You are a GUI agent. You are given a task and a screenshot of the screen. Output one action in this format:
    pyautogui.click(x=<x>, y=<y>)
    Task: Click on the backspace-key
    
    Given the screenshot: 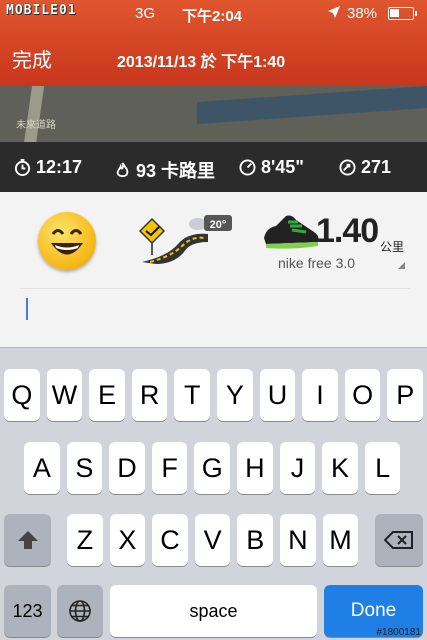 What is the action you would take?
    pyautogui.click(x=399, y=540)
    